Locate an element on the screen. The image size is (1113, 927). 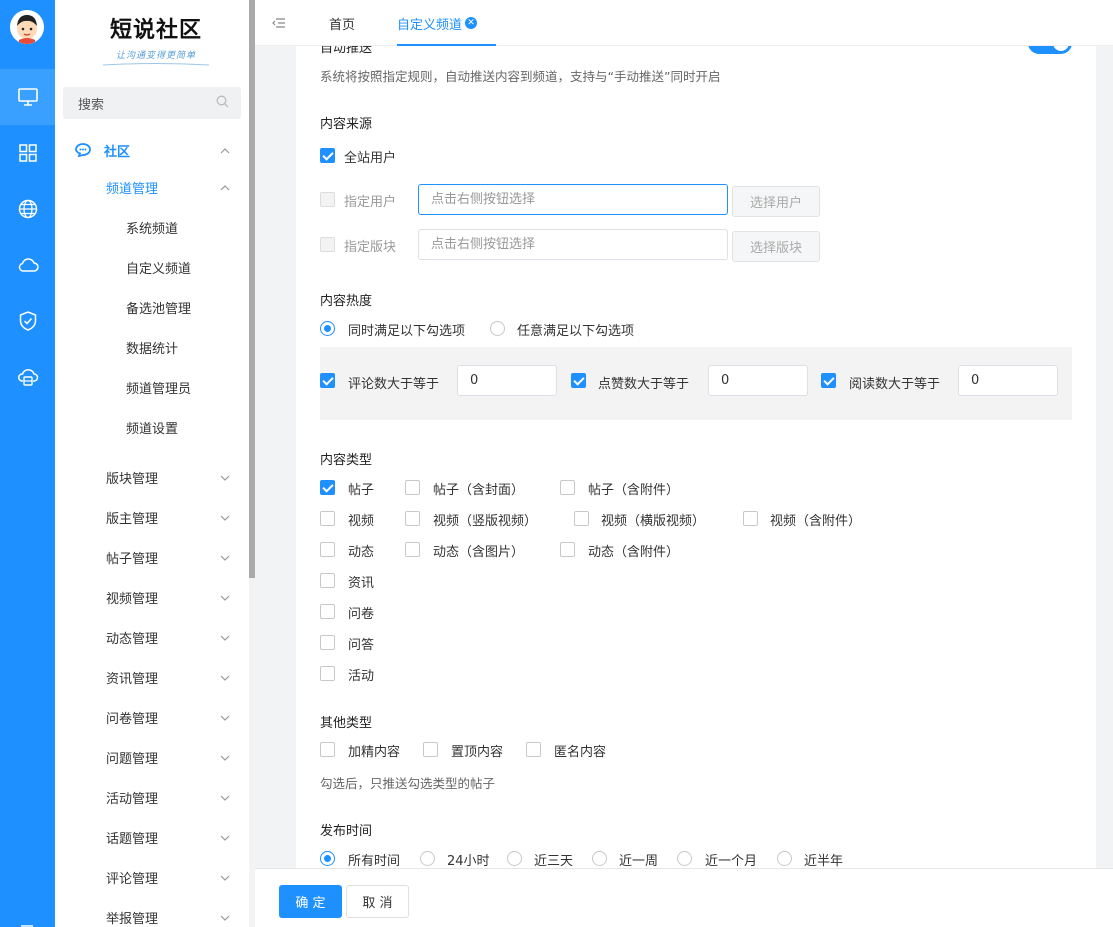
sidebar-item-moment-management: 动态管理 is located at coordinates (150, 637).